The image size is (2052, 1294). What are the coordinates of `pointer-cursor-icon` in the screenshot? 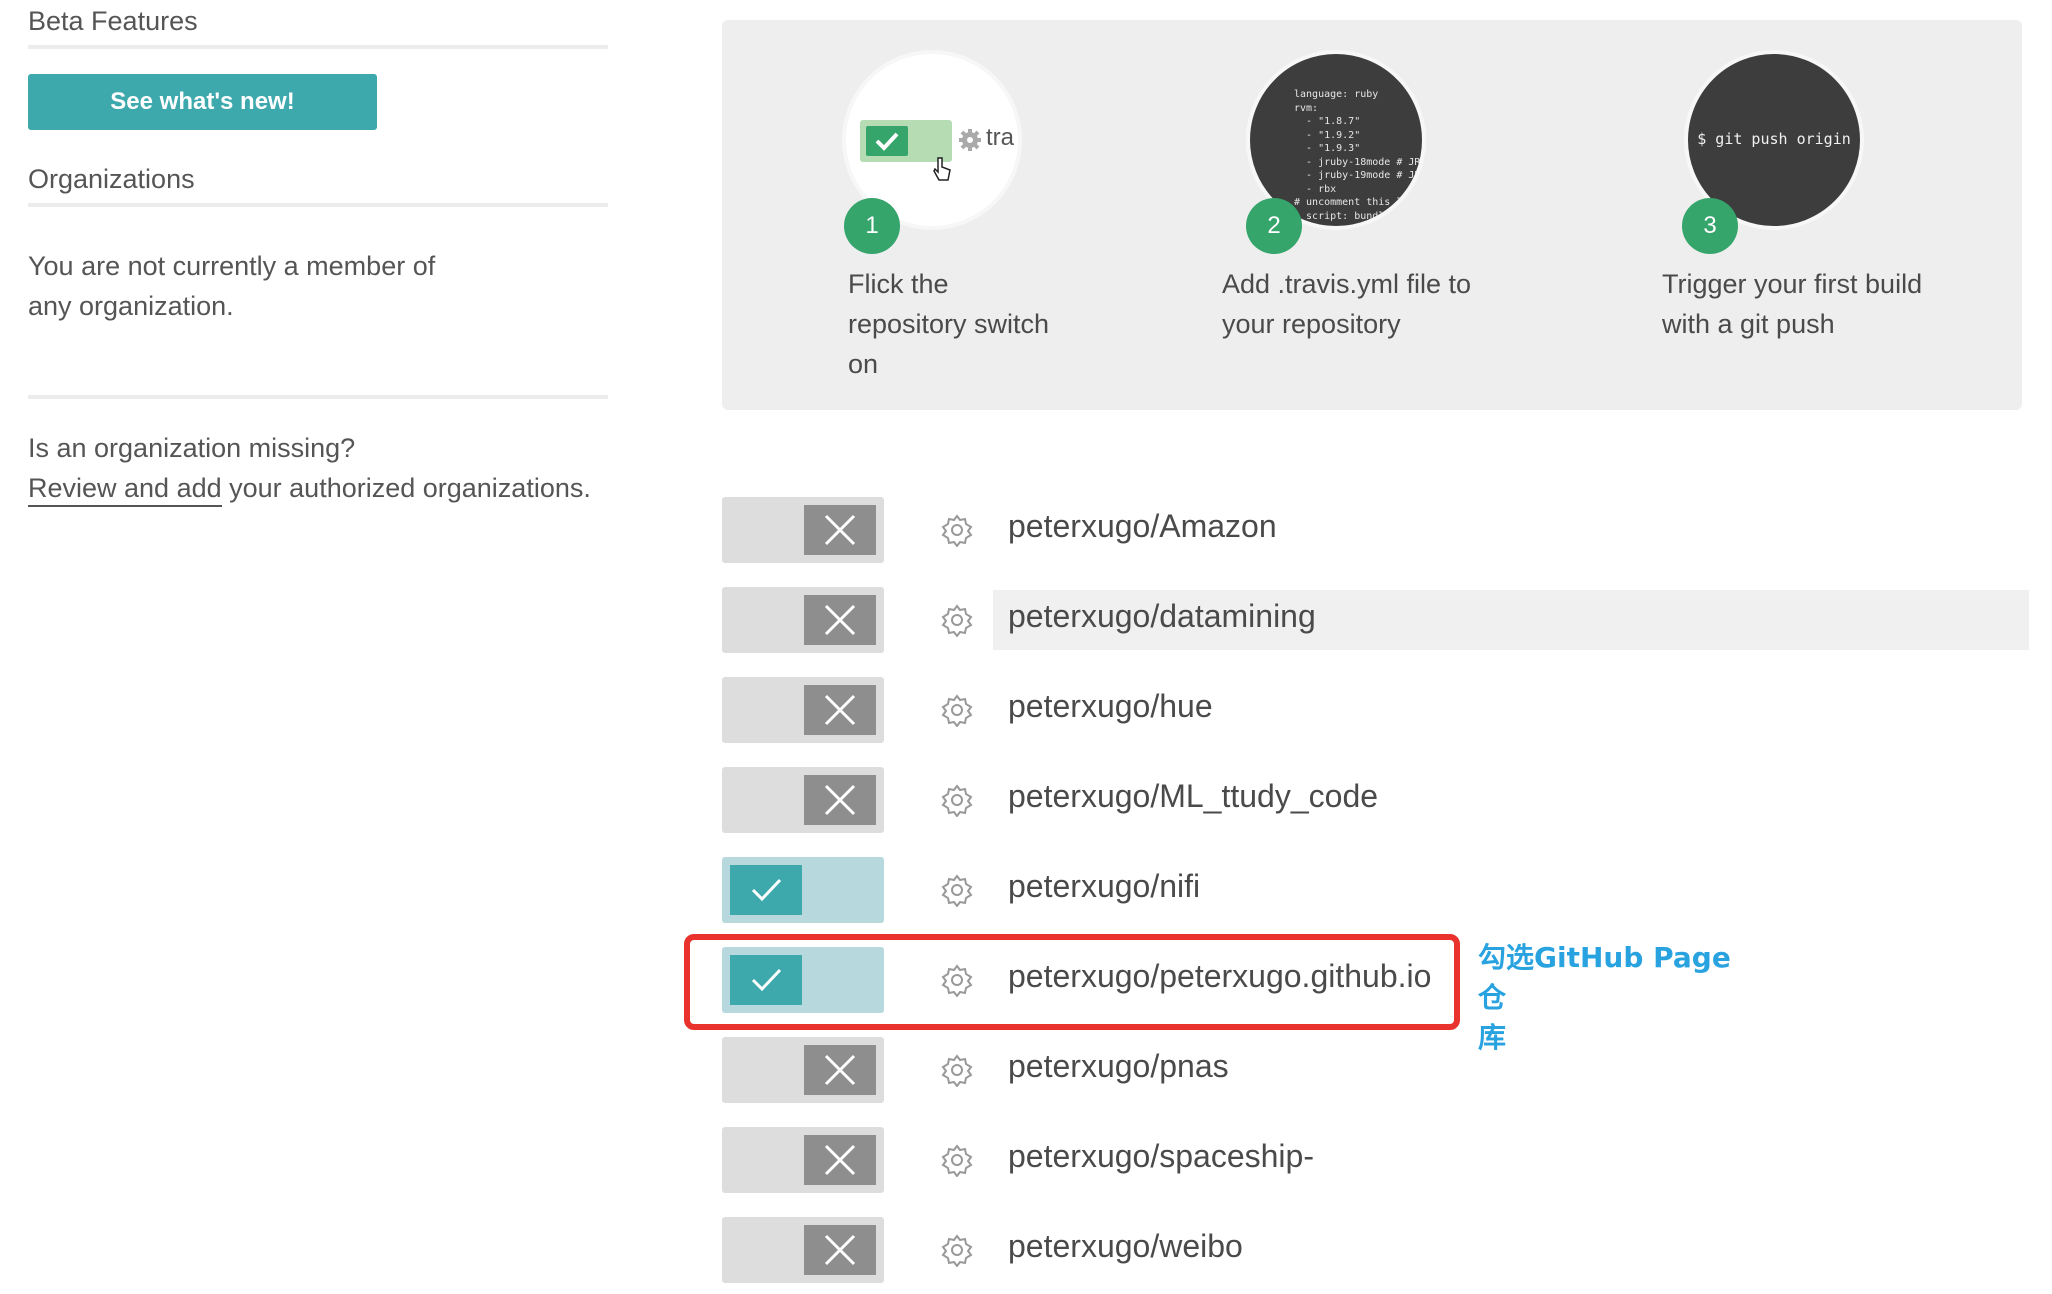 It's located at (942, 169).